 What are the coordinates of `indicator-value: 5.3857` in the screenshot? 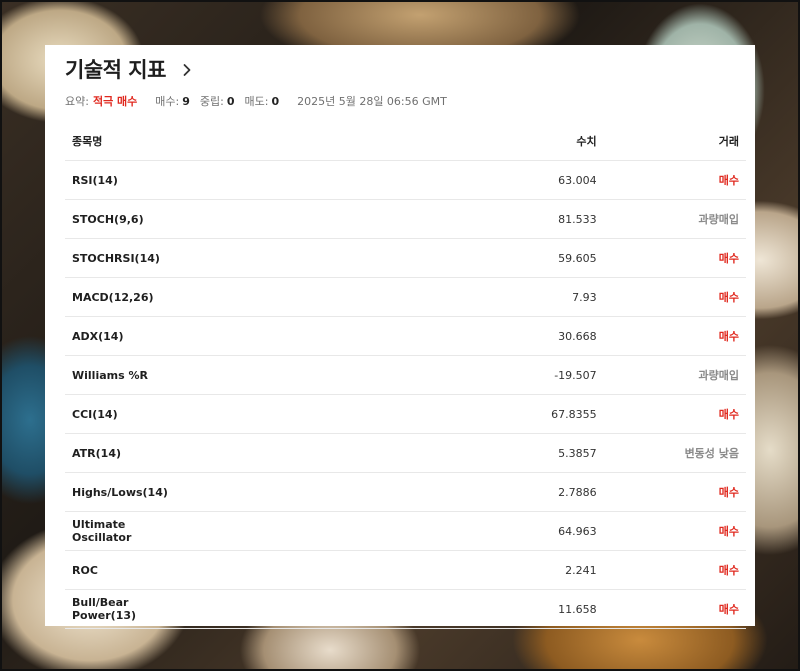 It's located at (389, 453).